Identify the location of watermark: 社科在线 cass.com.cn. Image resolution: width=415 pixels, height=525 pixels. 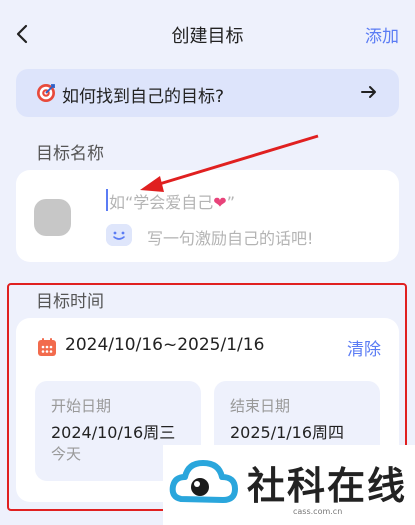
(289, 485).